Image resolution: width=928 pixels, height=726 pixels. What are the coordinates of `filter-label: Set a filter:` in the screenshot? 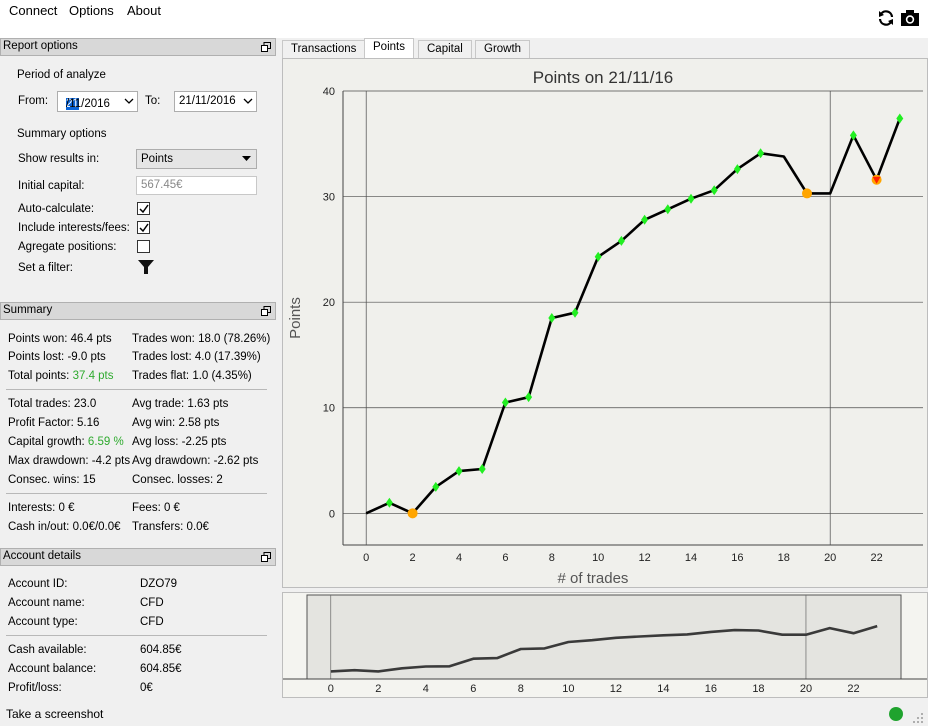 It's located at (45, 268).